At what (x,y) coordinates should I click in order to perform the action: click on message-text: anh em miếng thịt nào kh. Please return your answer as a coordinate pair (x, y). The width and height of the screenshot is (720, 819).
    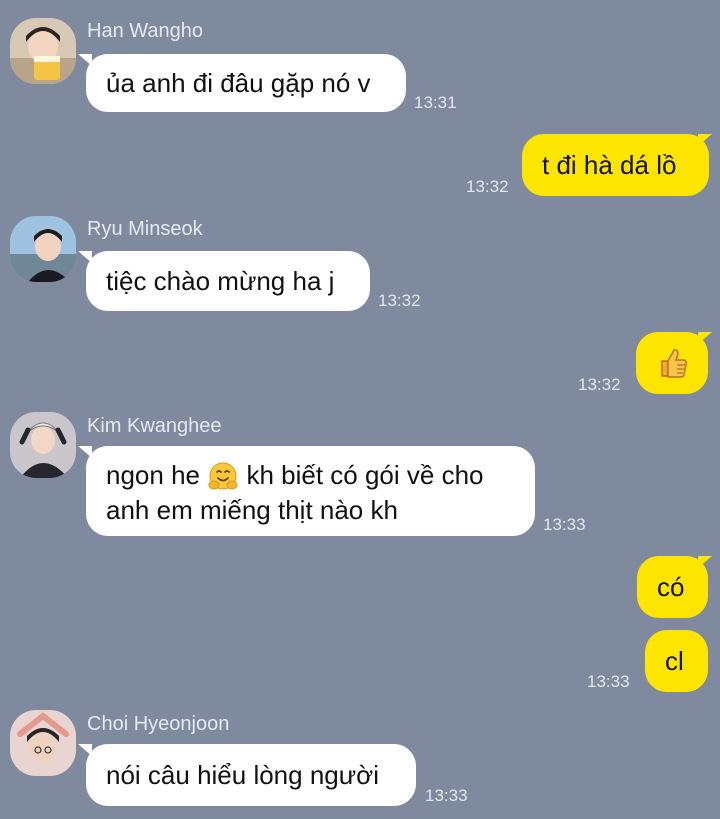
    Looking at the image, I should click on (252, 510).